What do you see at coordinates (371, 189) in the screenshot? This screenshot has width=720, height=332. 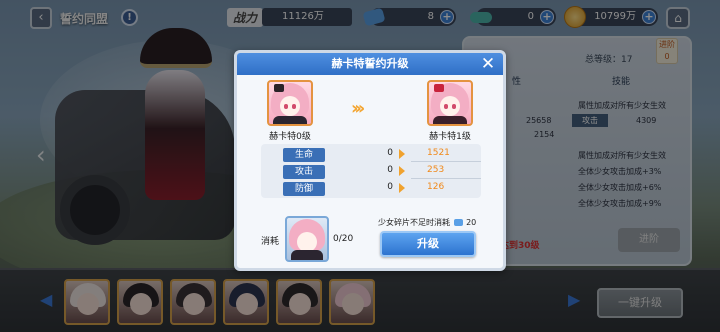 I see `stat-row-defense: 防御 0 126` at bounding box center [371, 189].